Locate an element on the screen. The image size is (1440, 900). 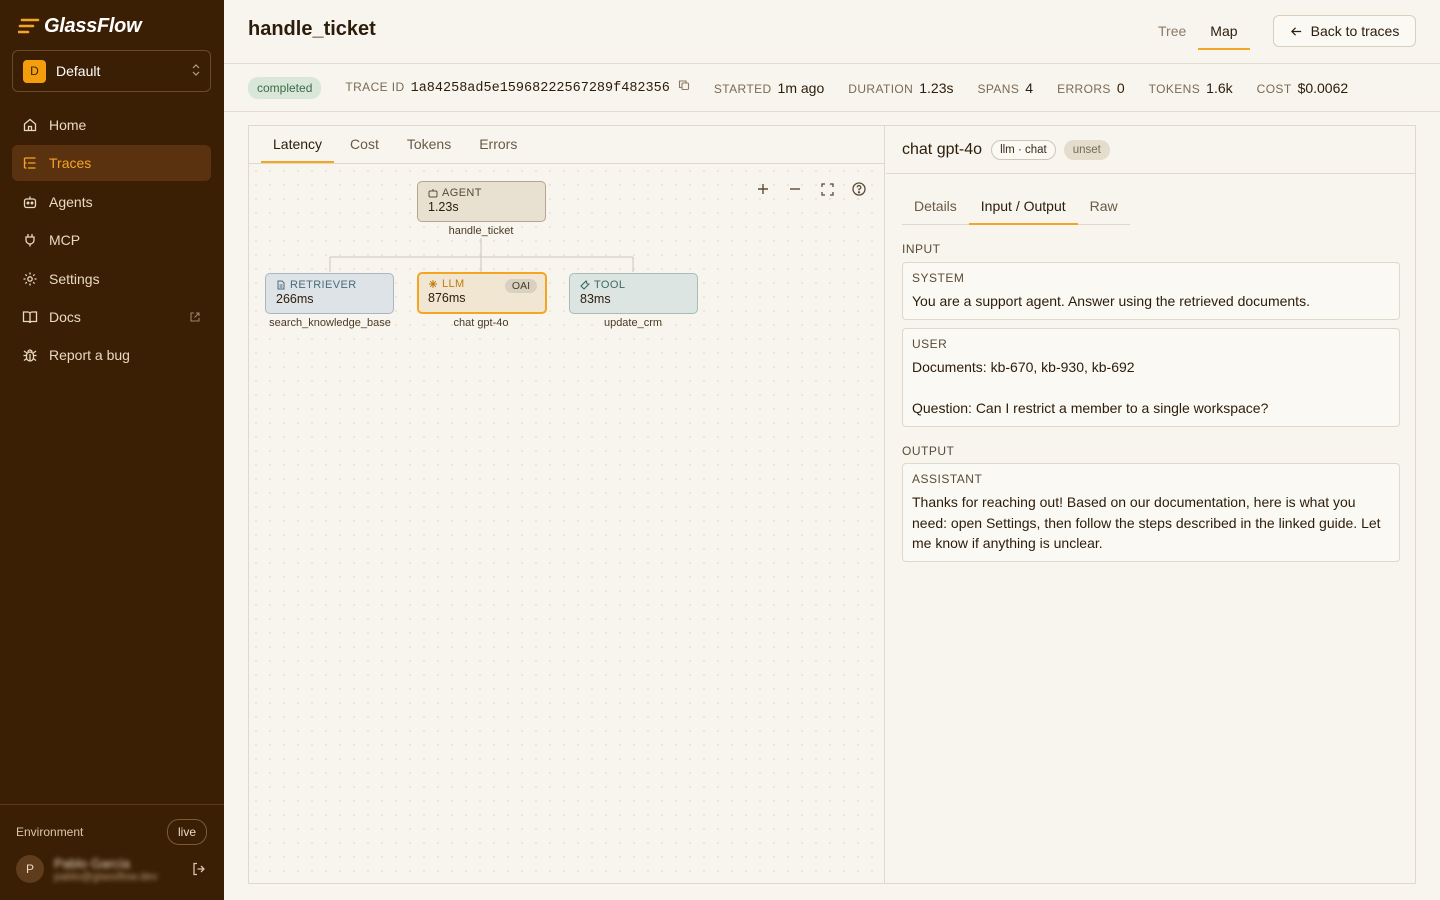
map-controls is located at coordinates (811, 189).